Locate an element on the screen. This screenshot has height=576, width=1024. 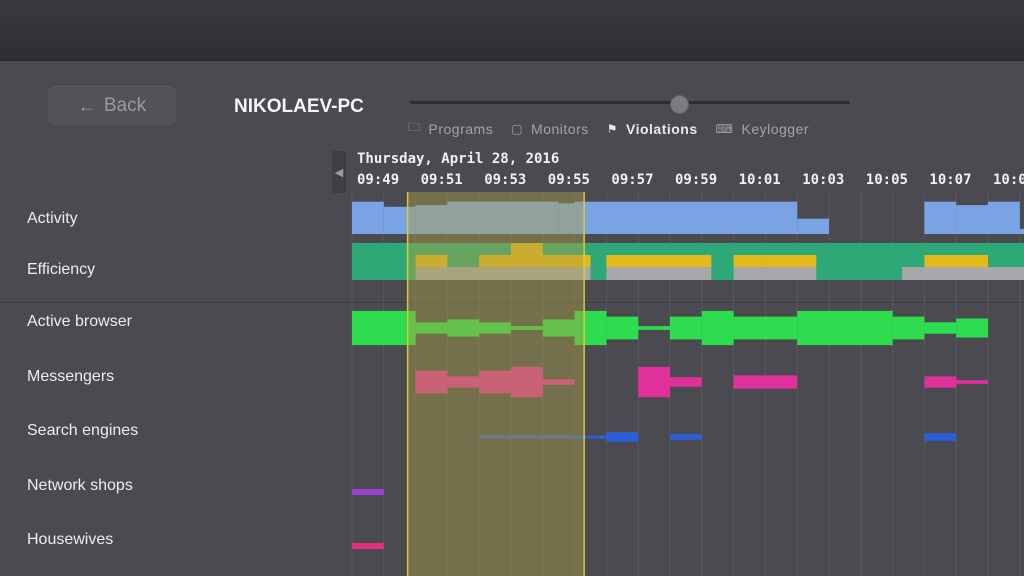
selection-range is located at coordinates (496, 384).